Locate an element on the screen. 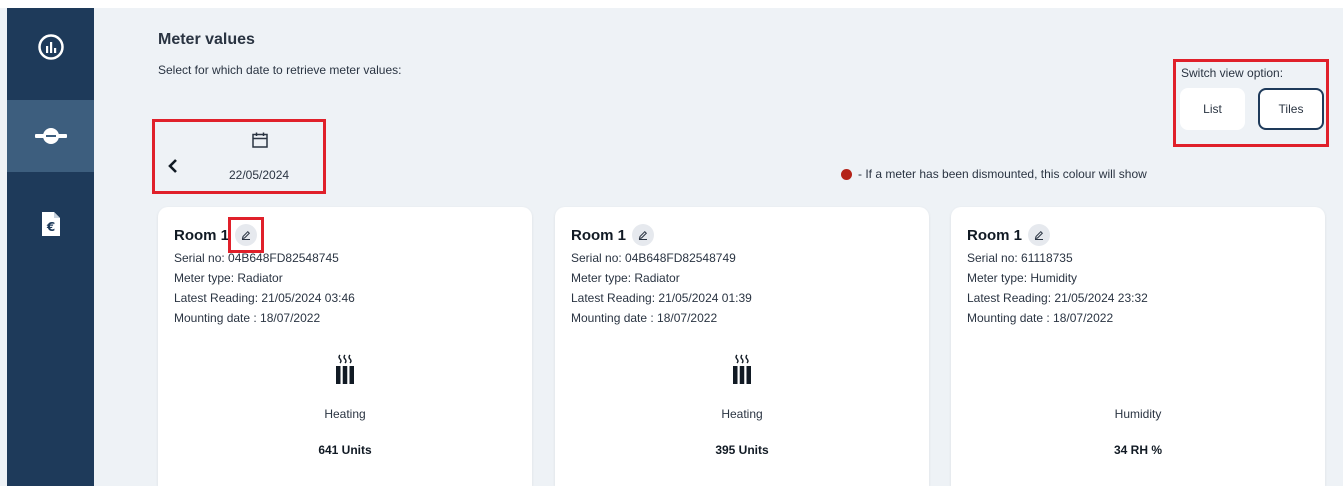 The height and width of the screenshot is (486, 1343). list-view-button: List is located at coordinates (1212, 109).